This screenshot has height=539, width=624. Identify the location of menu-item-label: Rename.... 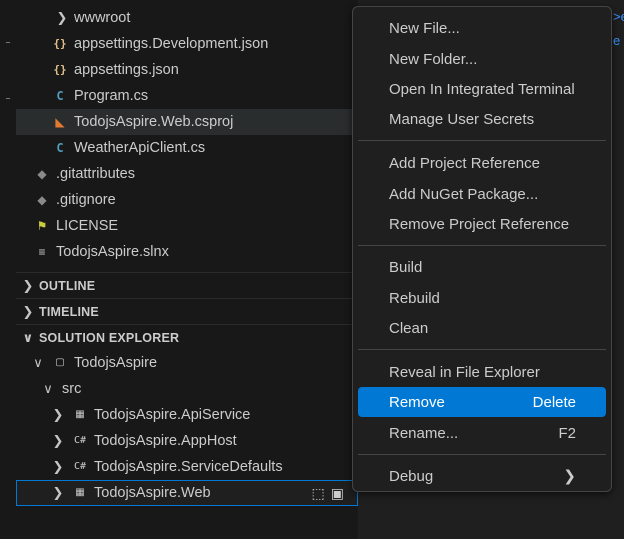
(424, 433).